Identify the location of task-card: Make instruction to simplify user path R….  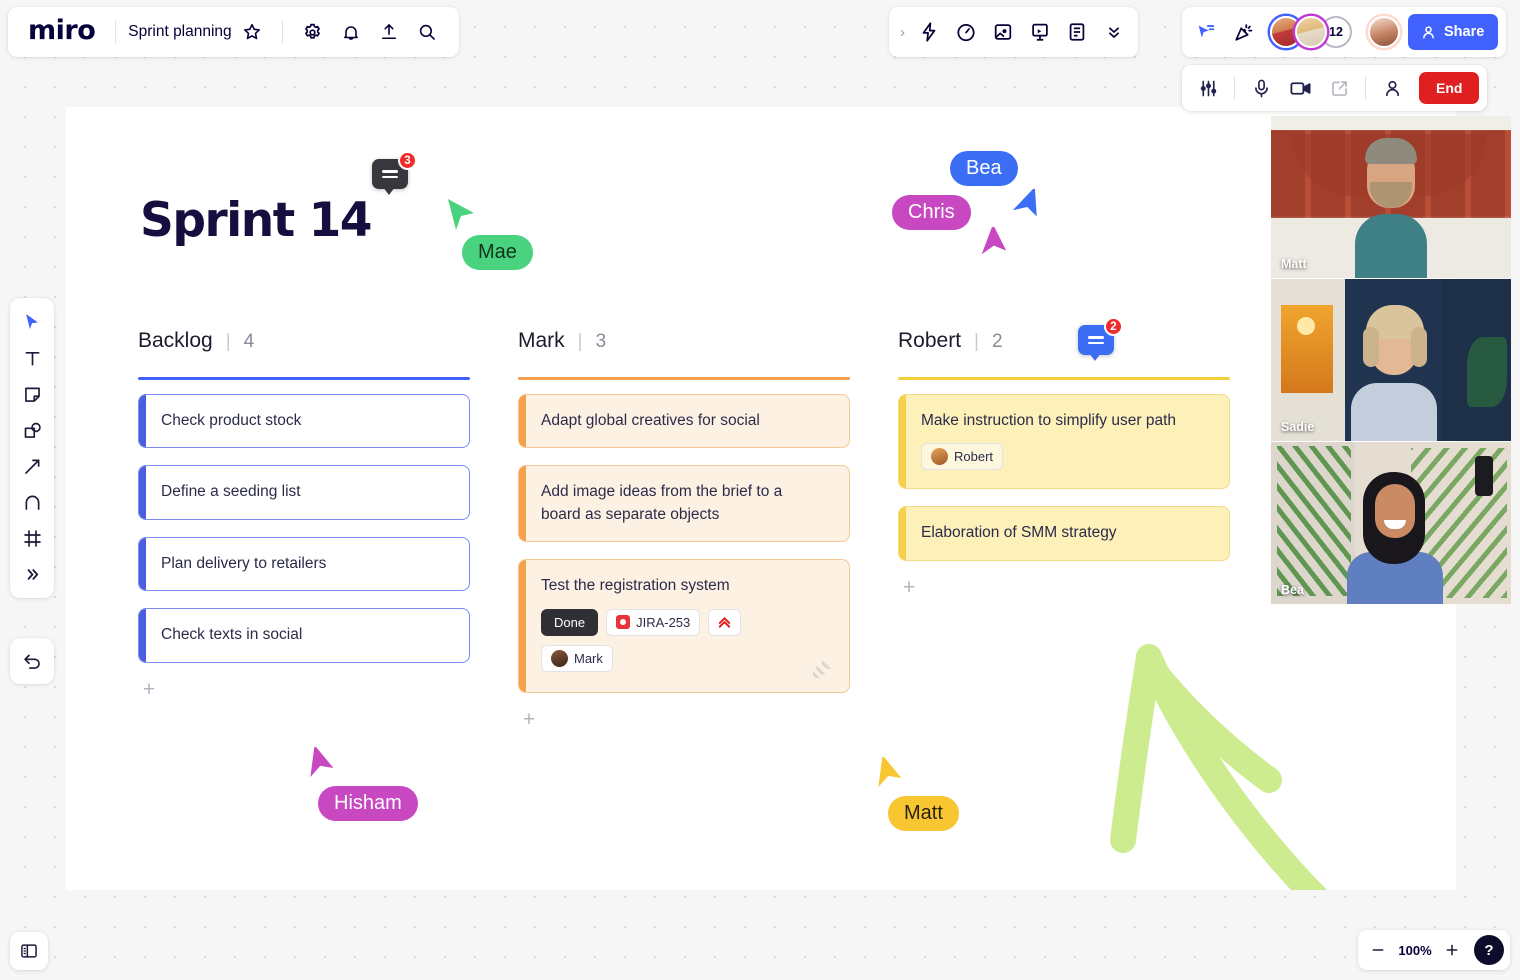
(1064, 442).